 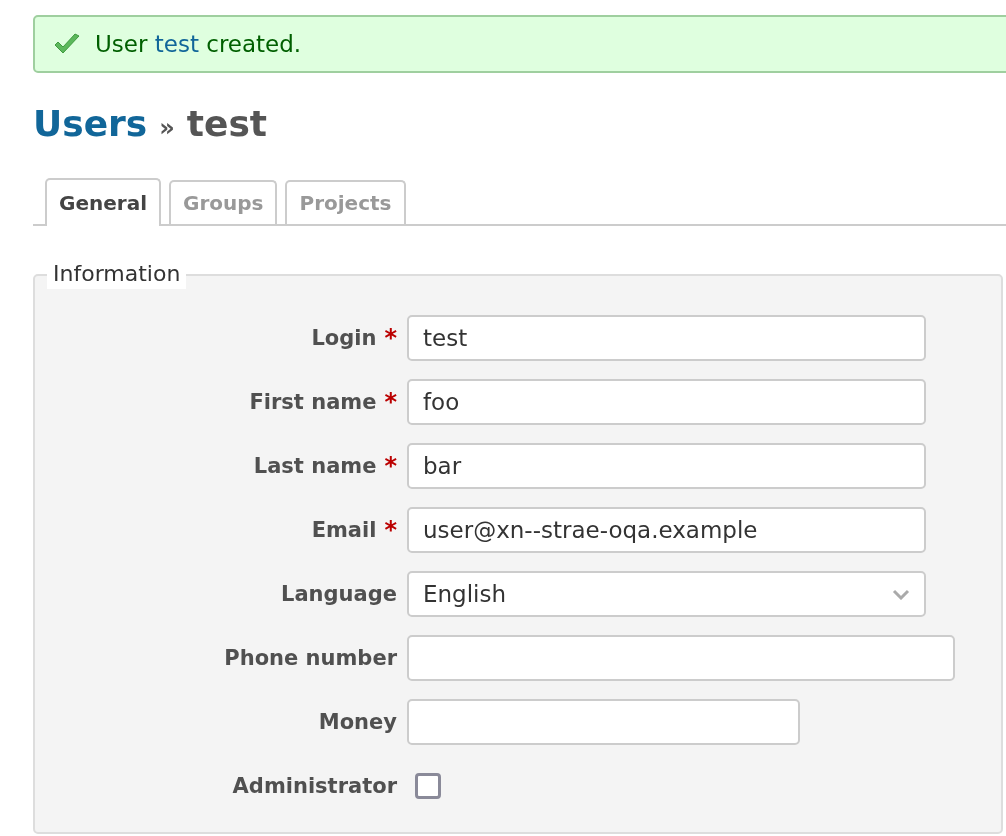 I want to click on text-field: foo, so click(x=666, y=402).